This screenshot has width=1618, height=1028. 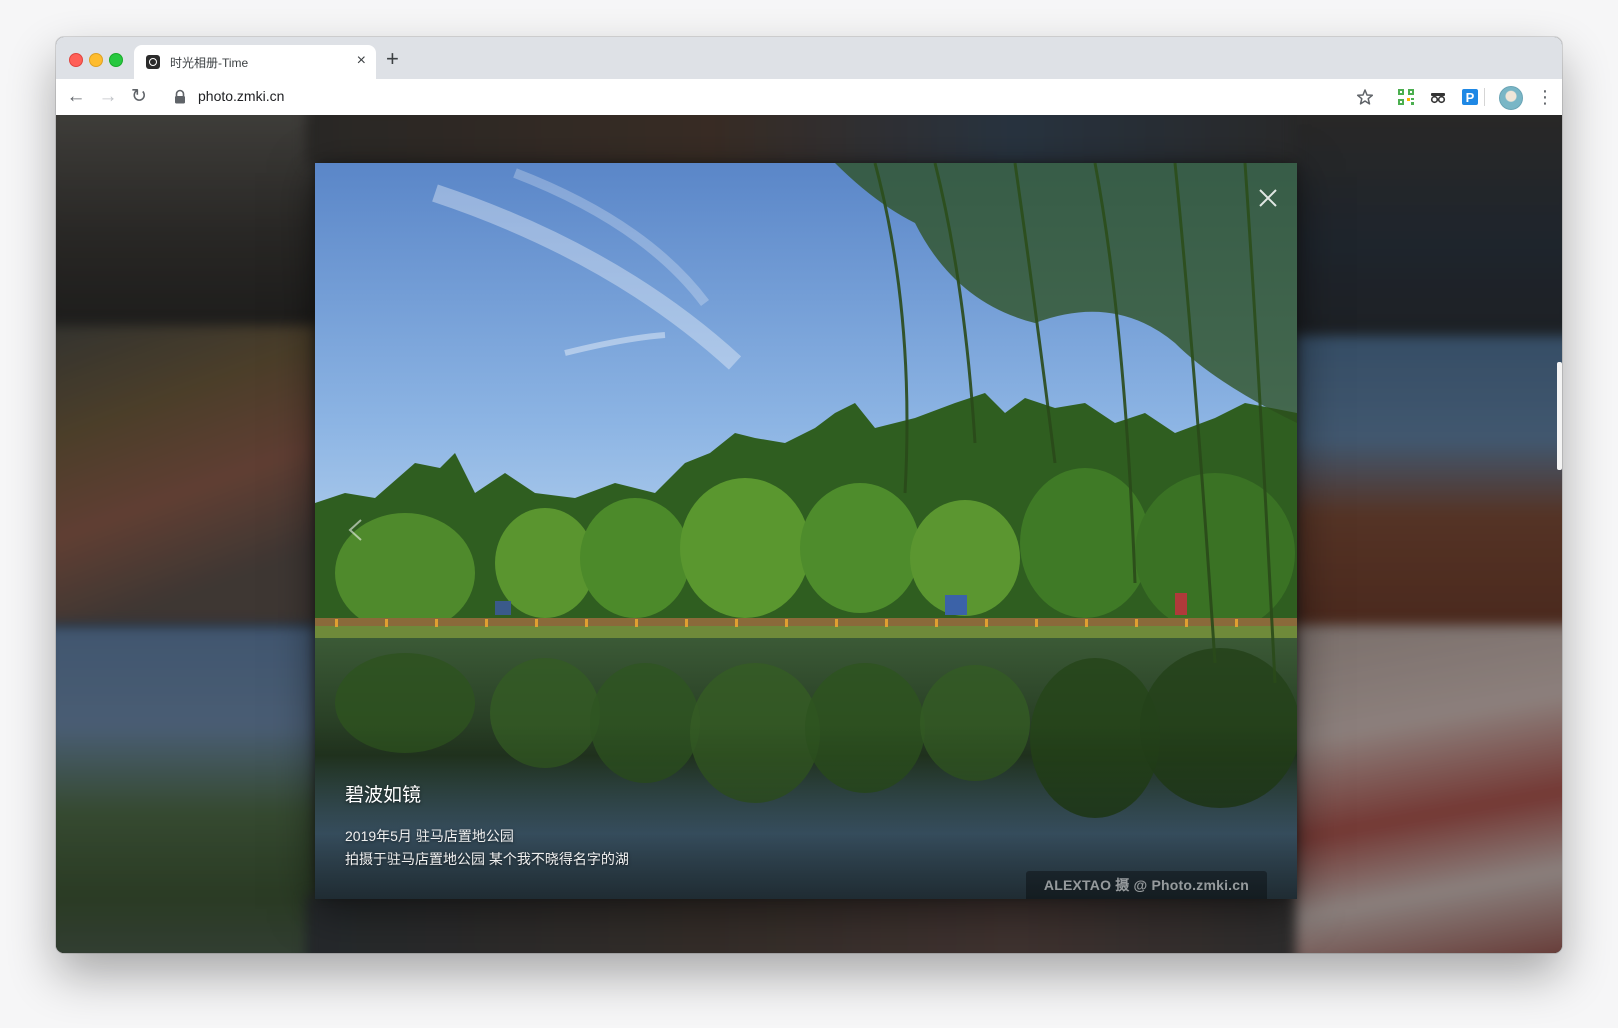 I want to click on chevron-left-icon, so click(x=356, y=530).